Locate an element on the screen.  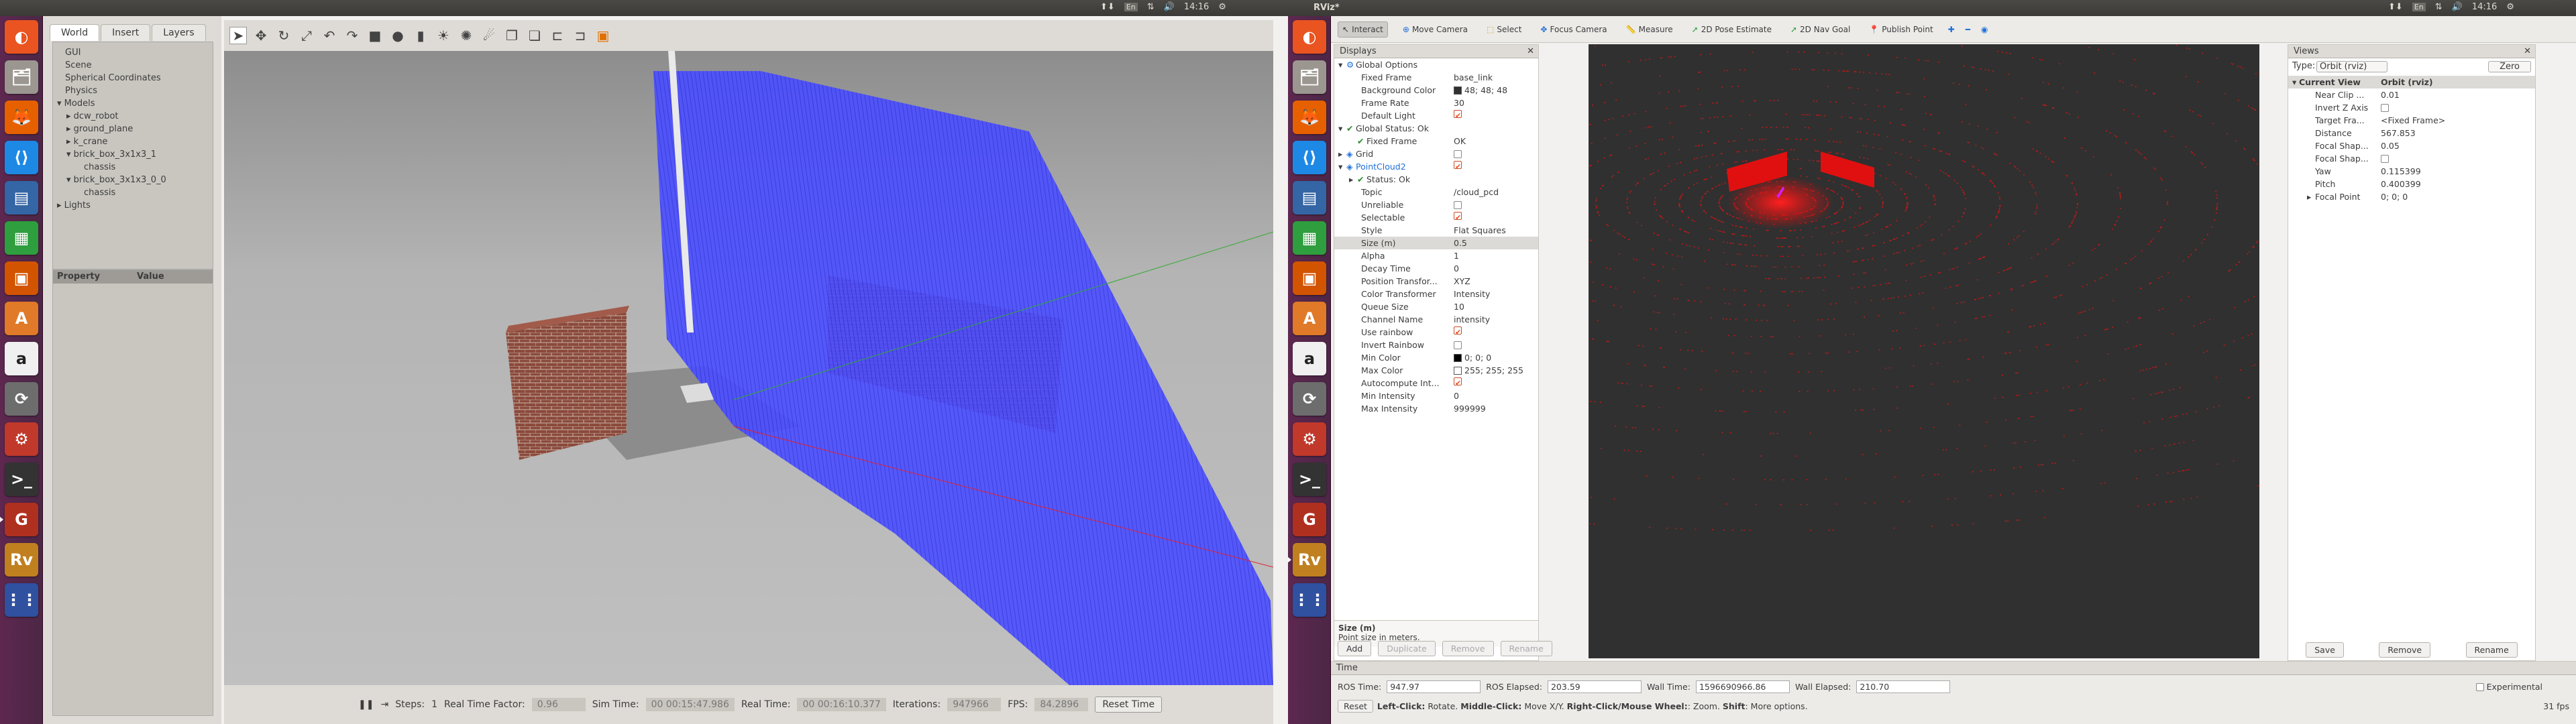
property-value: 48; 48; 48 is located at coordinates (1480, 90).